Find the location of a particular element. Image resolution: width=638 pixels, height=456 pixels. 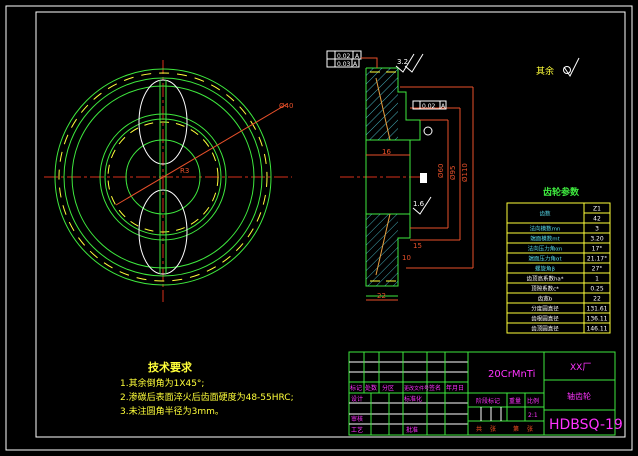

dim-15: 15 is located at coordinates (417, 246).